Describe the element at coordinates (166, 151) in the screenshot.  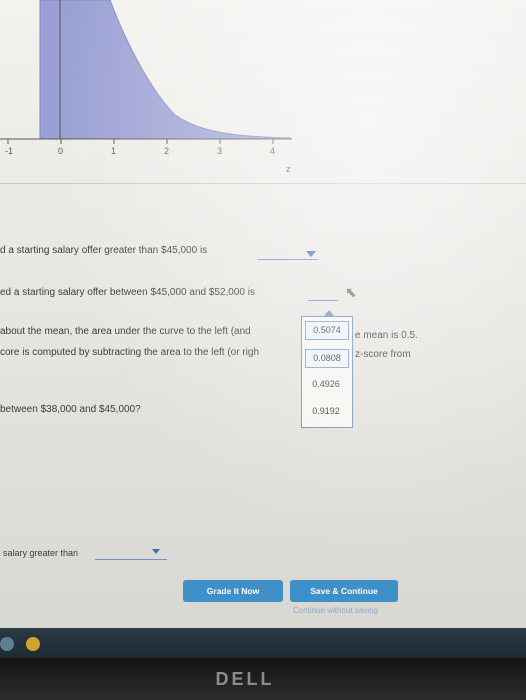
I see `x-tick-label: 2` at that location.